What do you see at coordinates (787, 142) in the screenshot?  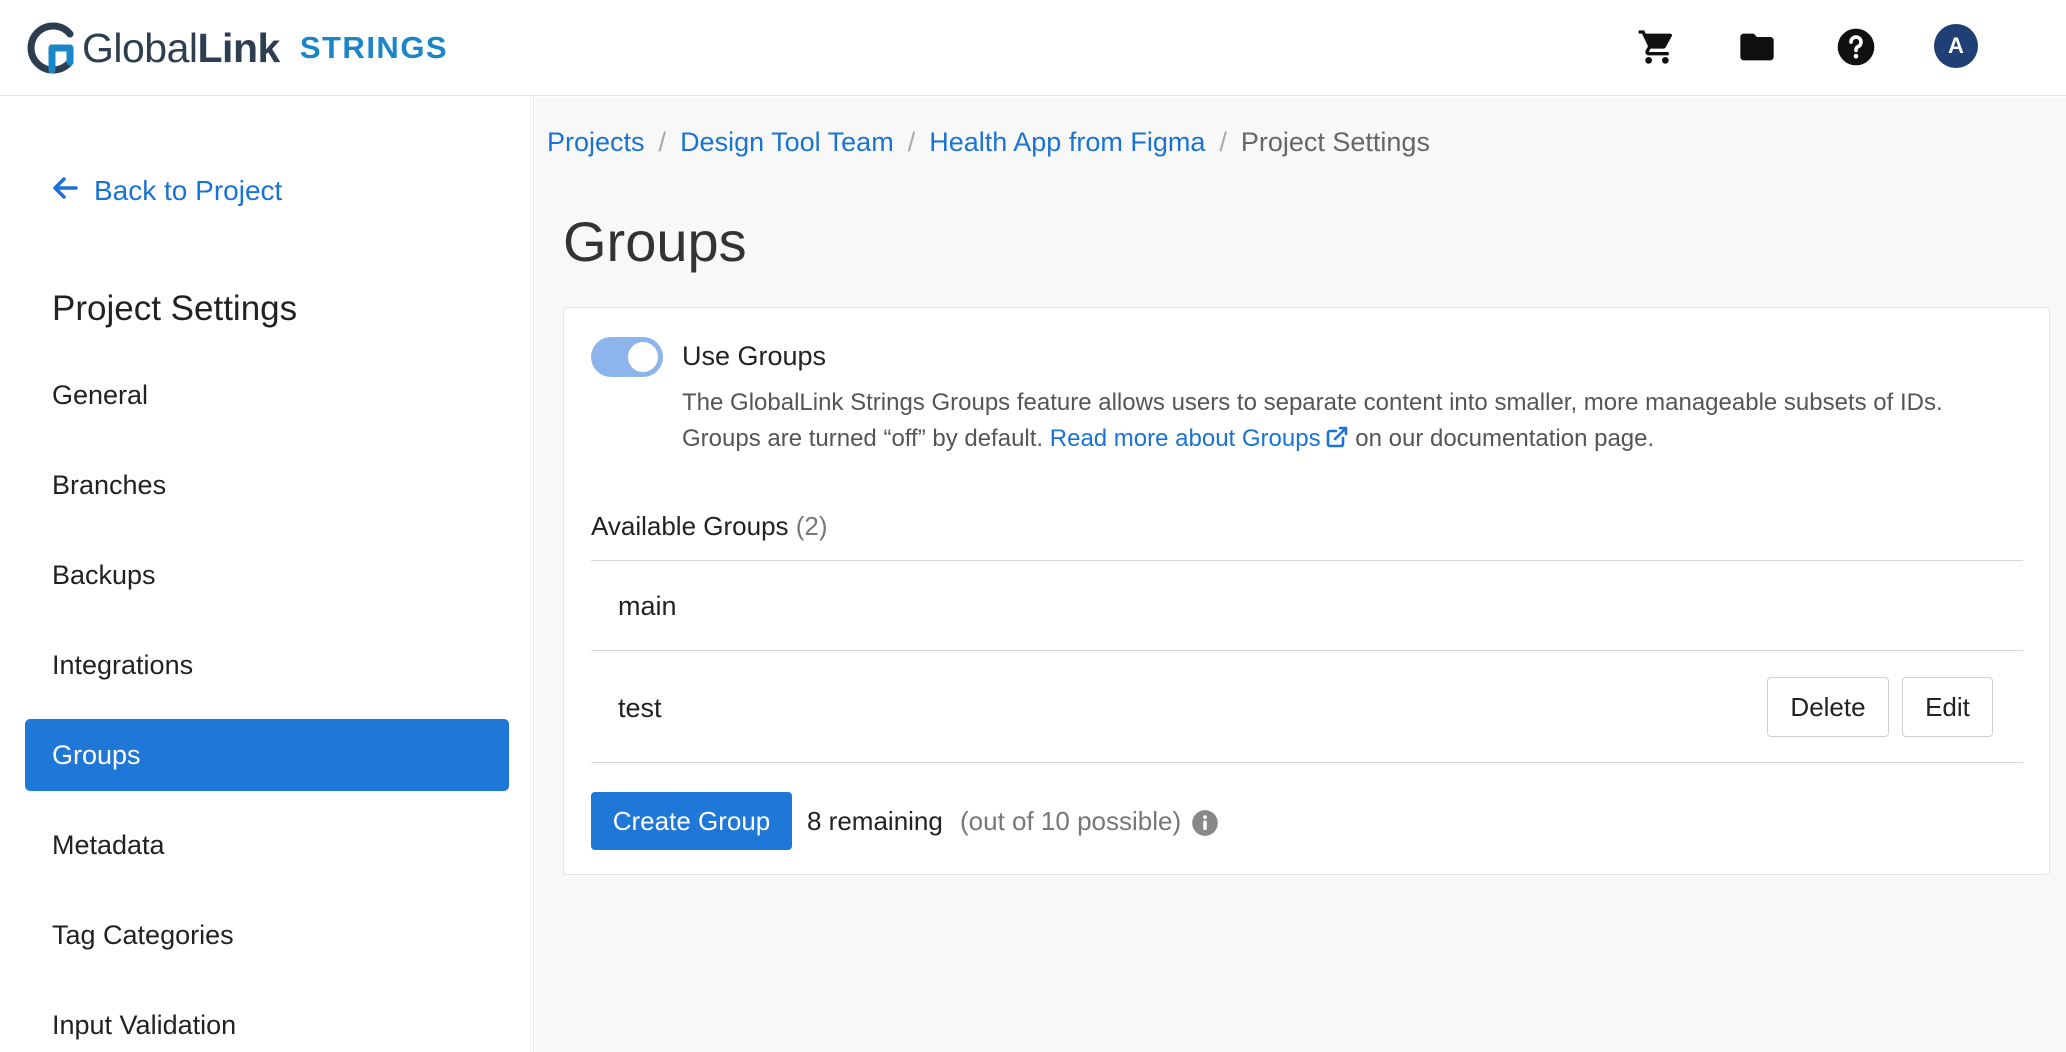 I see `breadcrumb-team: Design Tool Team` at bounding box center [787, 142].